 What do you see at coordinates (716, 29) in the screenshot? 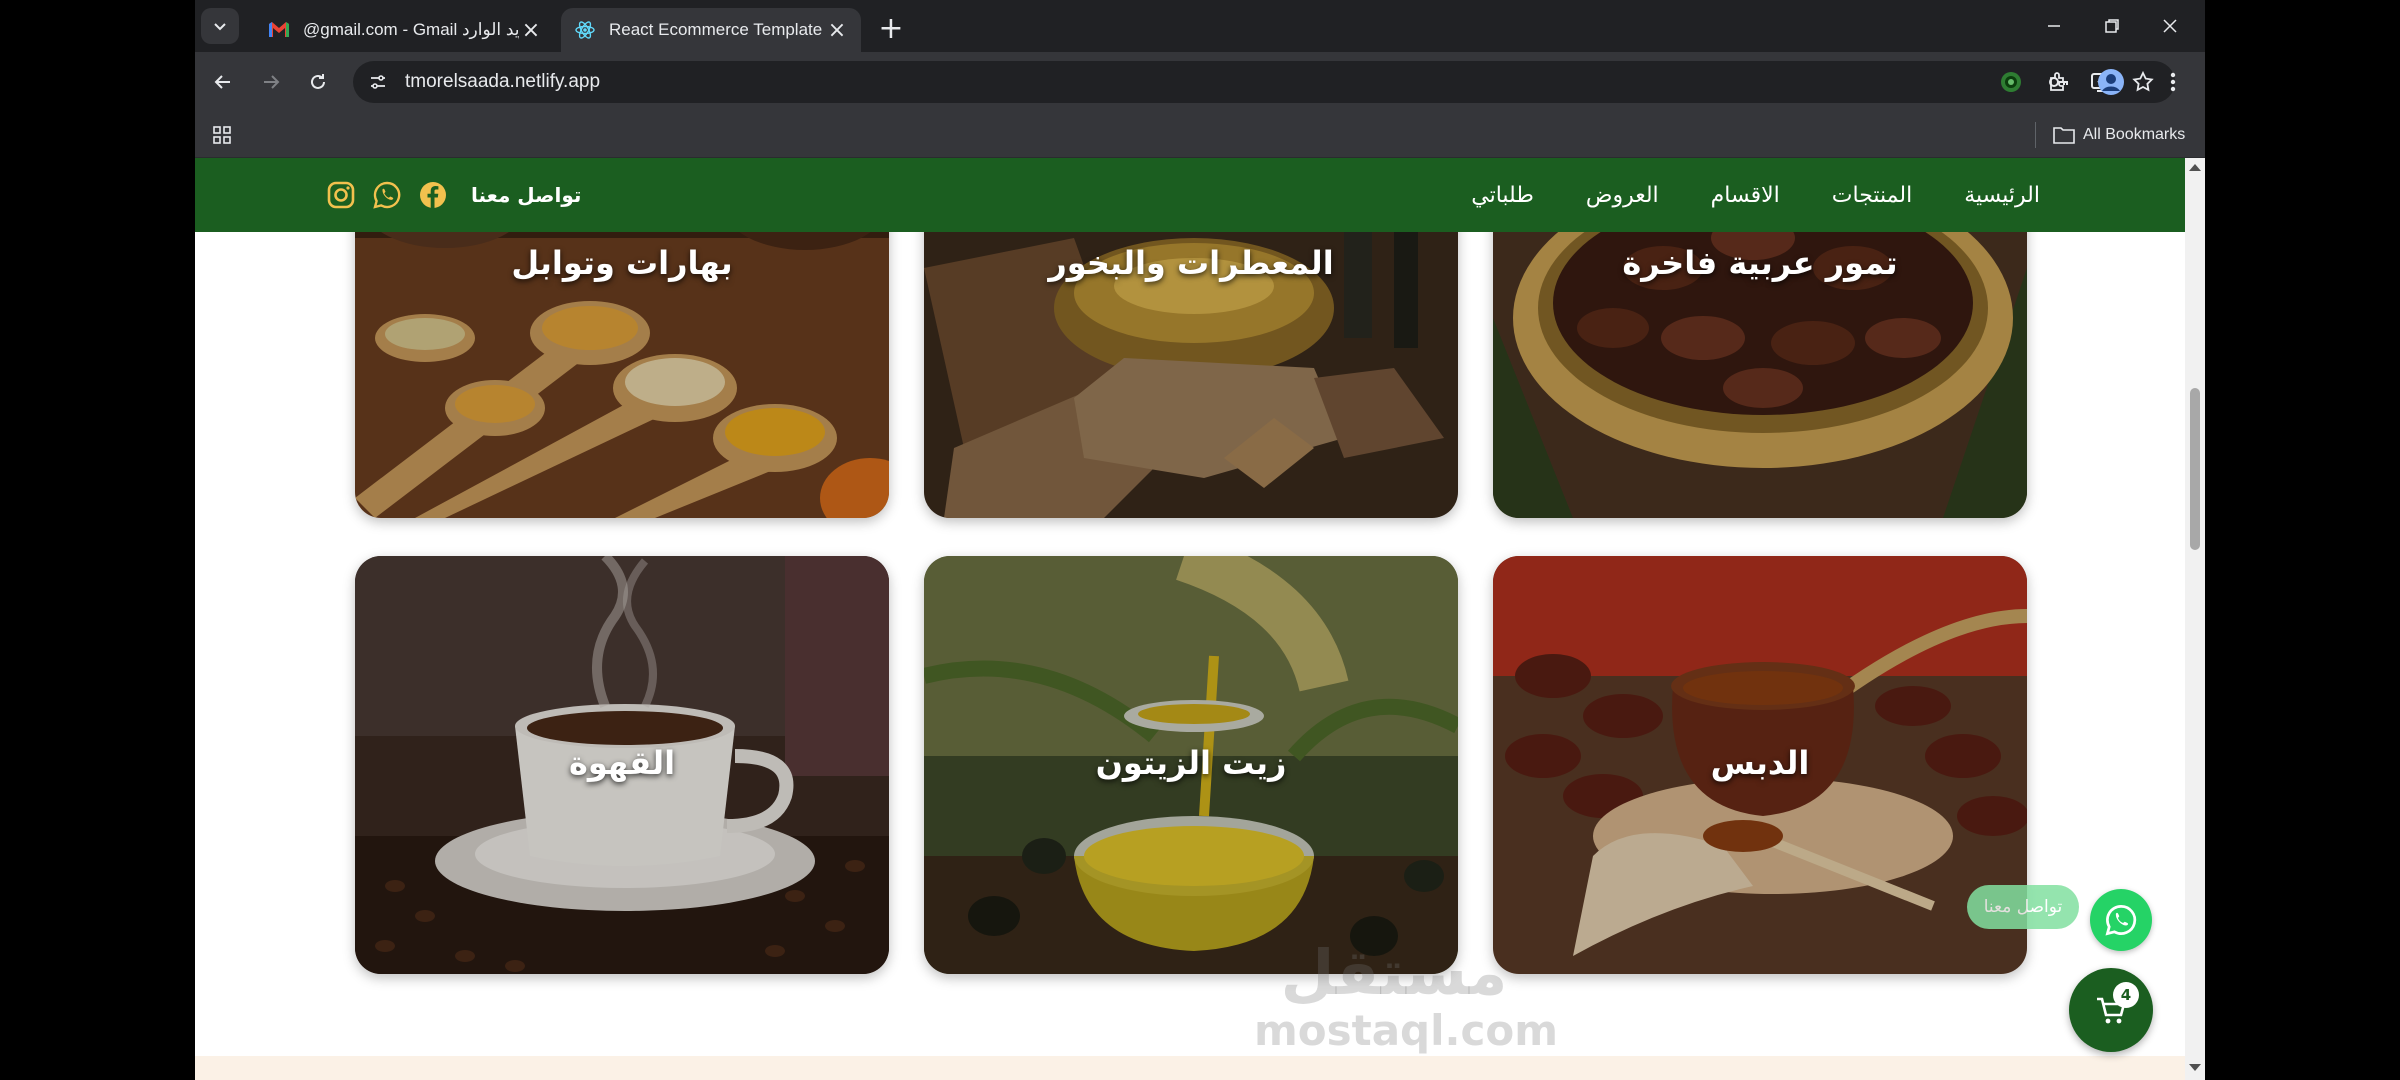
I see `tab-title: React Ecommerce Template` at bounding box center [716, 29].